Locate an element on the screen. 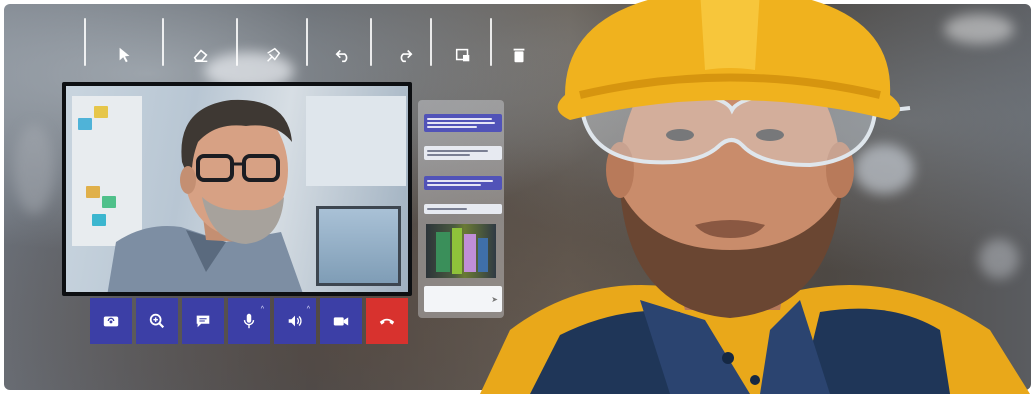  camera-switch-button is located at coordinates (111, 321).